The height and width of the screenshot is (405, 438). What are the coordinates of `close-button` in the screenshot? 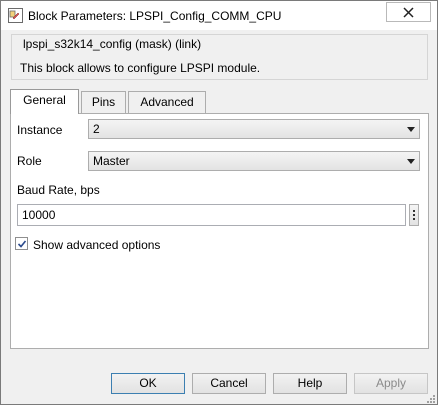 It's located at (408, 12).